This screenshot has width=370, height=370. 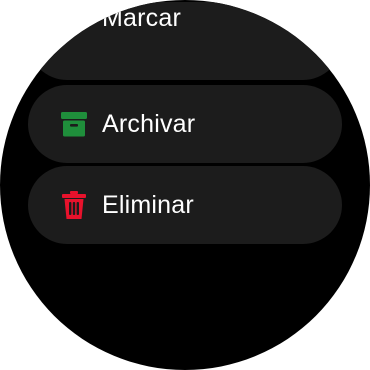 What do you see at coordinates (141, 17) in the screenshot?
I see `flag-button-label: Marcar` at bounding box center [141, 17].